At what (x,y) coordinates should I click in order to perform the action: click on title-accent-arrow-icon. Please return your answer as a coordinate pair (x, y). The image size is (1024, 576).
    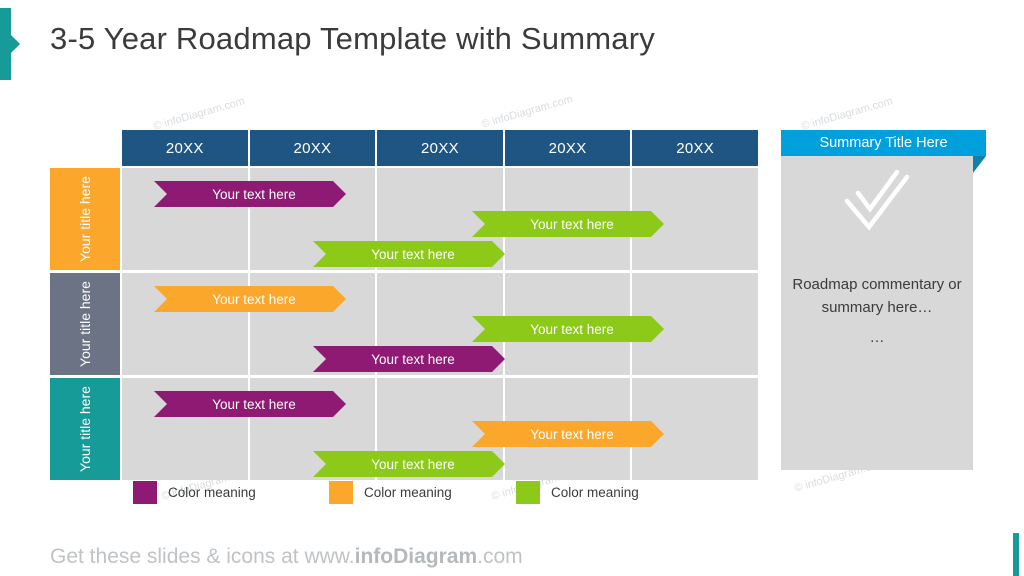
    Looking at the image, I should click on (15, 44).